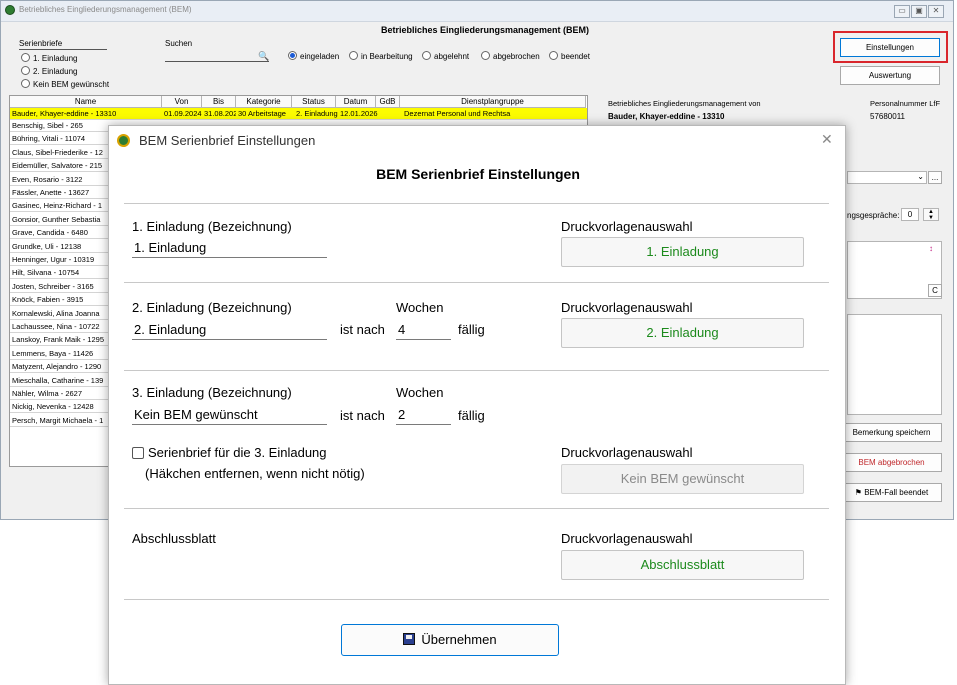 Image resolution: width=957 pixels, height=685 pixels. I want to click on serienbrief-option-3: Kein BEM gewünscht, so click(65, 84).